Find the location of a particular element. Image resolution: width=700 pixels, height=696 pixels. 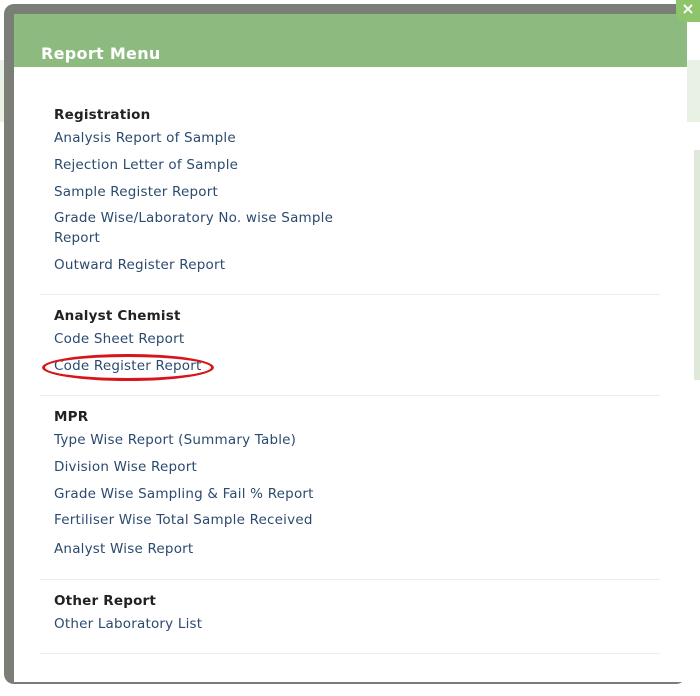

close-button: × is located at coordinates (688, 11).